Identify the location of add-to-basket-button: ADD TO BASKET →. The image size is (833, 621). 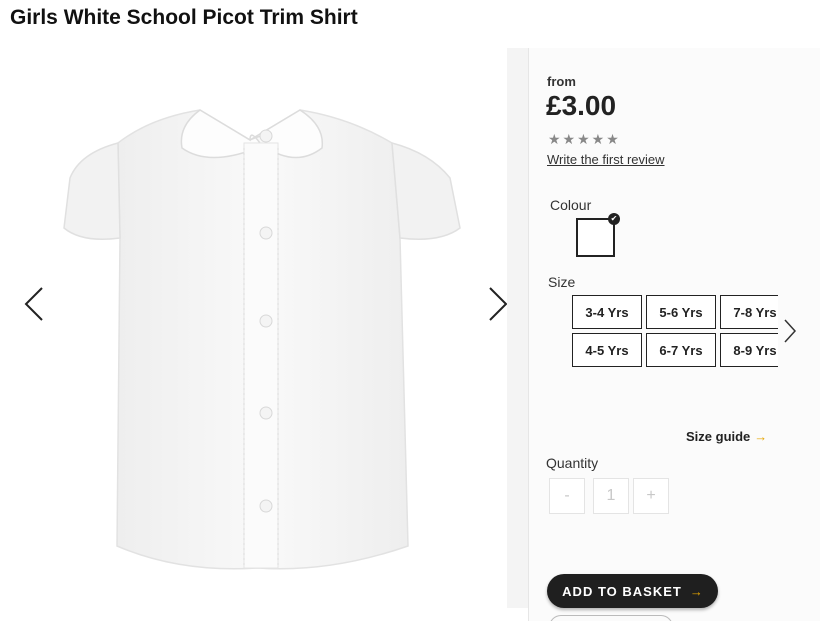
(632, 591).